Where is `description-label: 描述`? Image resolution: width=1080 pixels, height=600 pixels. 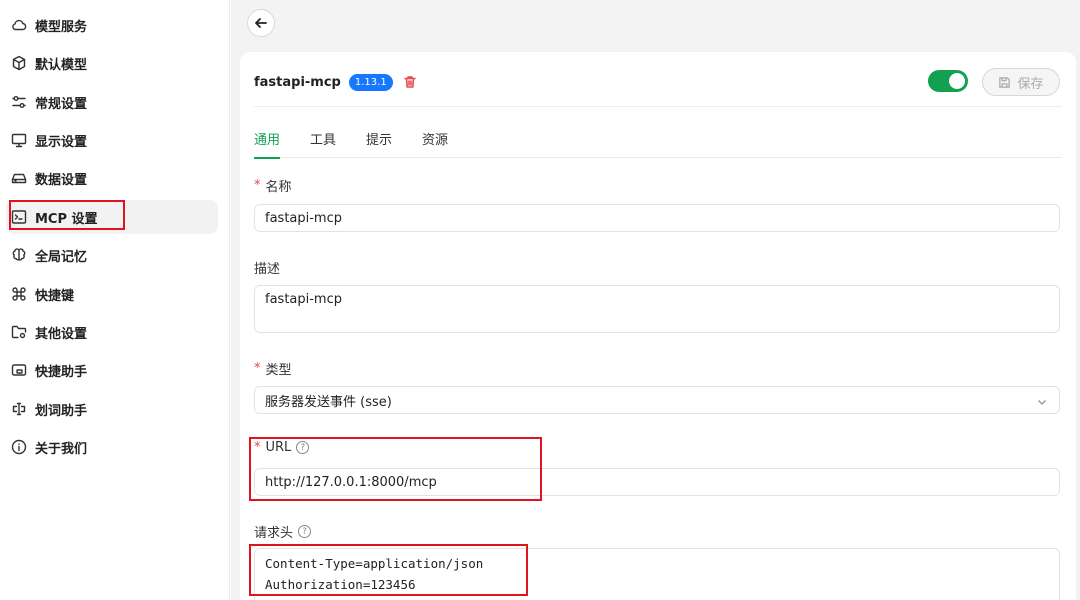 description-label: 描述 is located at coordinates (267, 267).